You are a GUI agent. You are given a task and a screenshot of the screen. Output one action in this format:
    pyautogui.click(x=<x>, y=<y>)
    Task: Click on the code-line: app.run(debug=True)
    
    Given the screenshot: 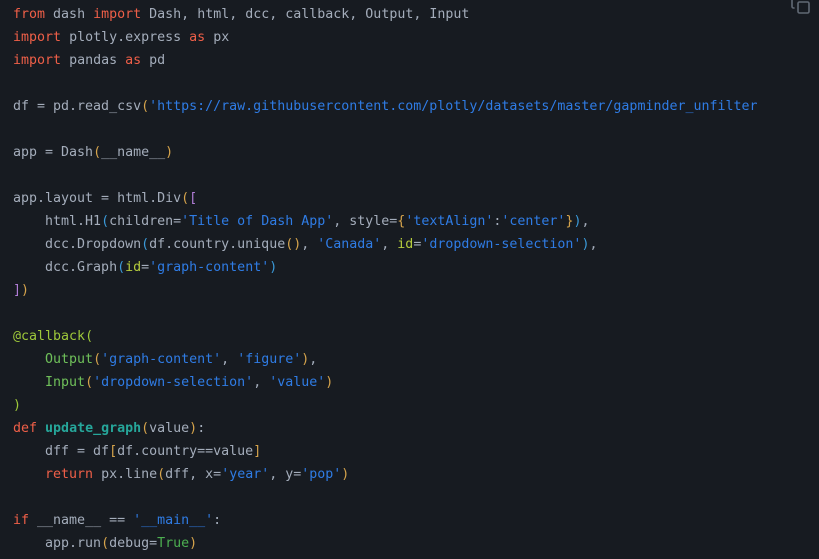 What is the action you would take?
    pyautogui.click(x=105, y=543)
    